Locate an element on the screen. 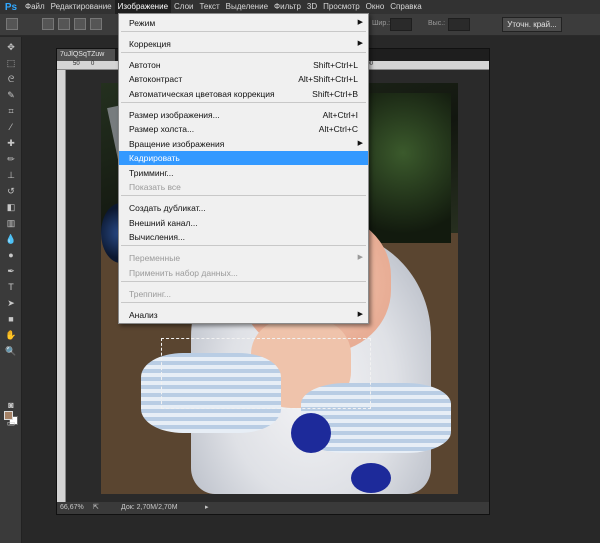  menu-edit: Редактирование is located at coordinates (81, 7).